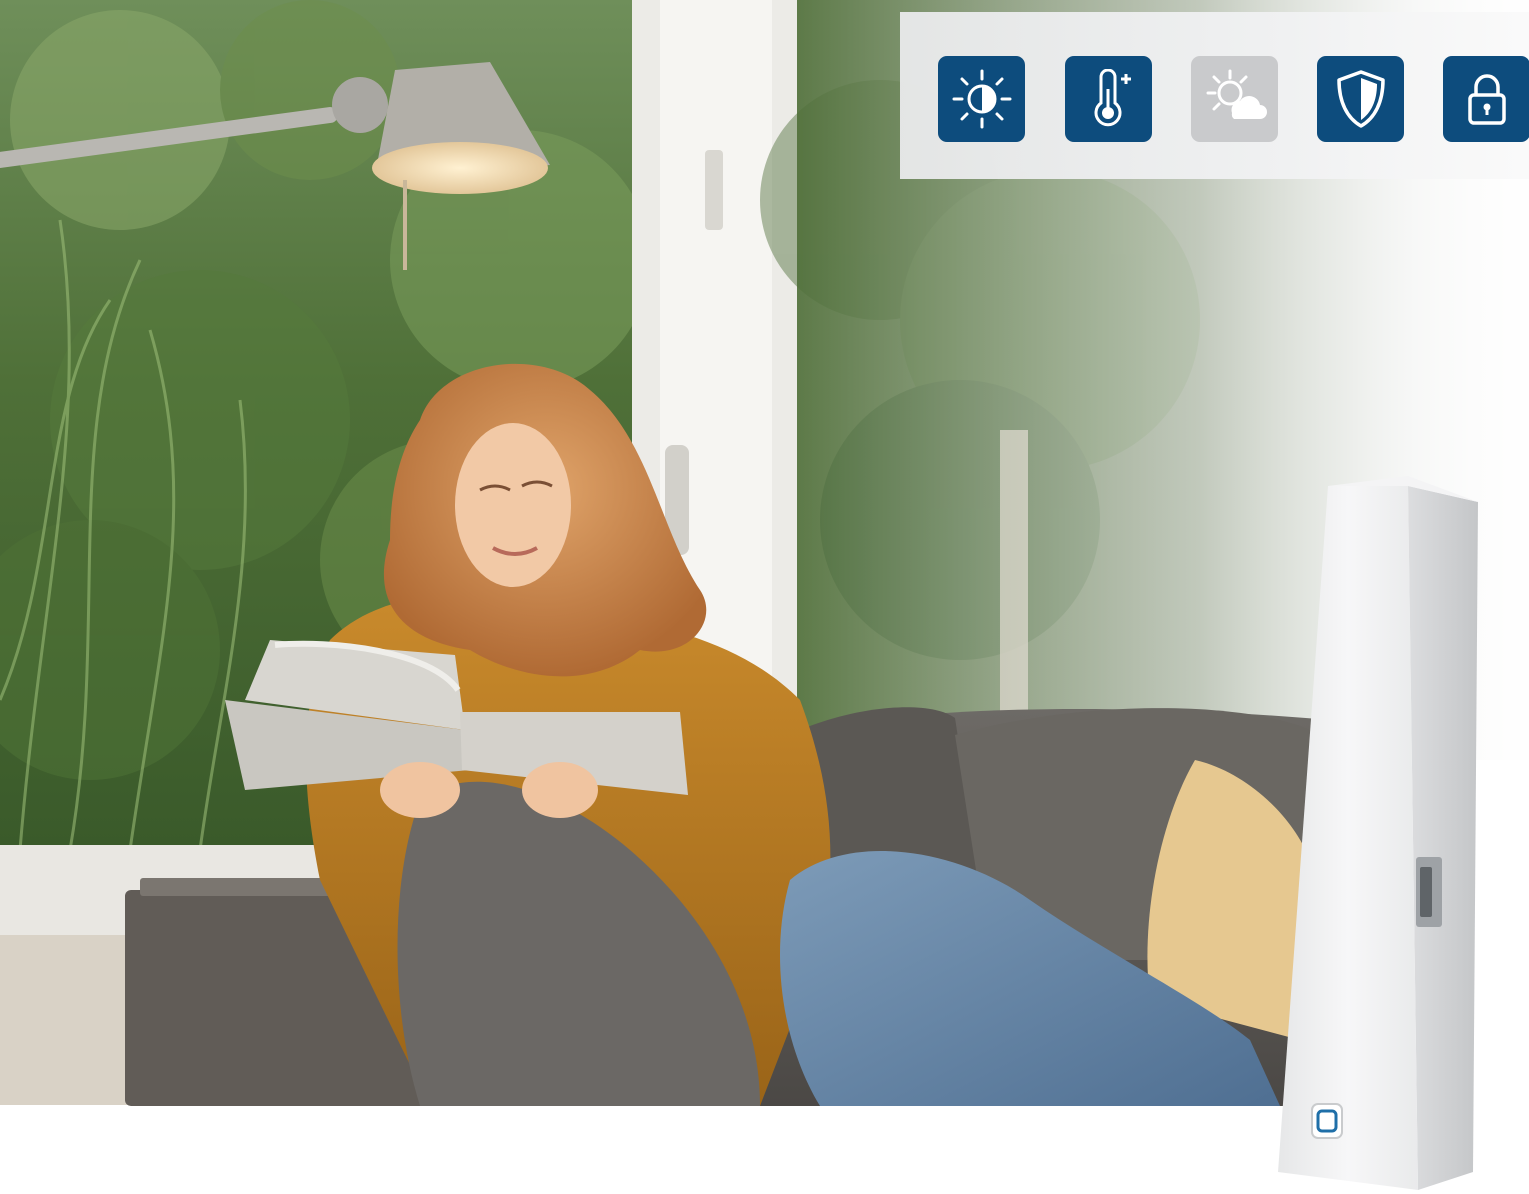 Image resolution: width=1529 pixels, height=1194 pixels. What do you see at coordinates (513, 505) in the screenshot?
I see `woman-face` at bounding box center [513, 505].